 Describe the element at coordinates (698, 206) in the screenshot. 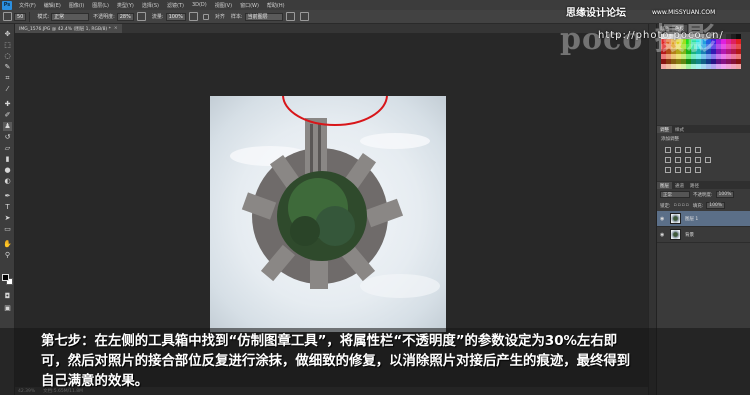

I see `fill-label: 填充:` at that location.